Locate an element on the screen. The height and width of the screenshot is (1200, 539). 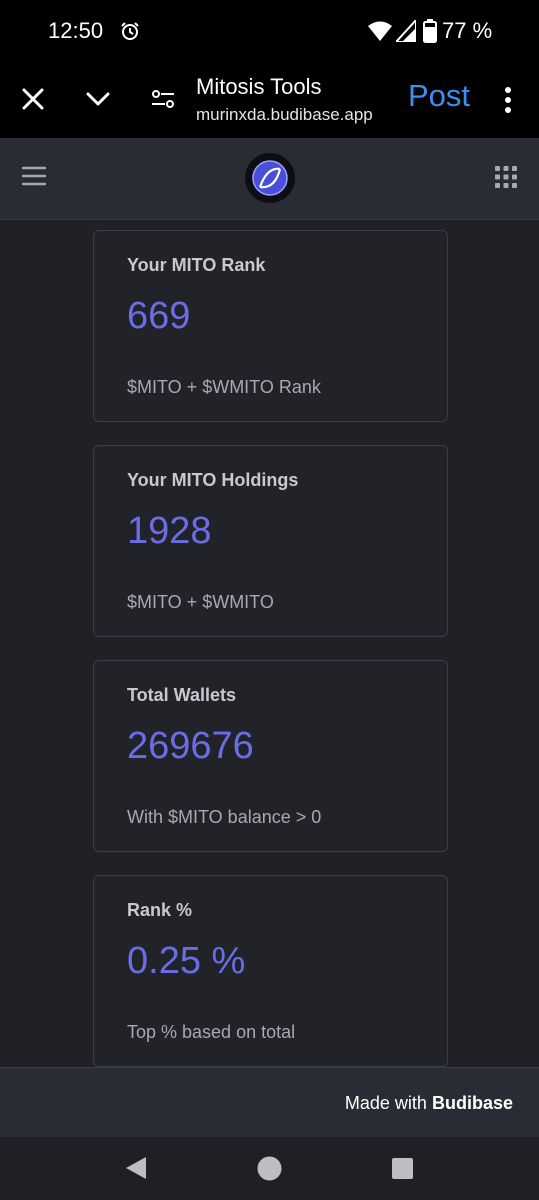
app-footer: Made with Budibase is located at coordinates (269, 1102).